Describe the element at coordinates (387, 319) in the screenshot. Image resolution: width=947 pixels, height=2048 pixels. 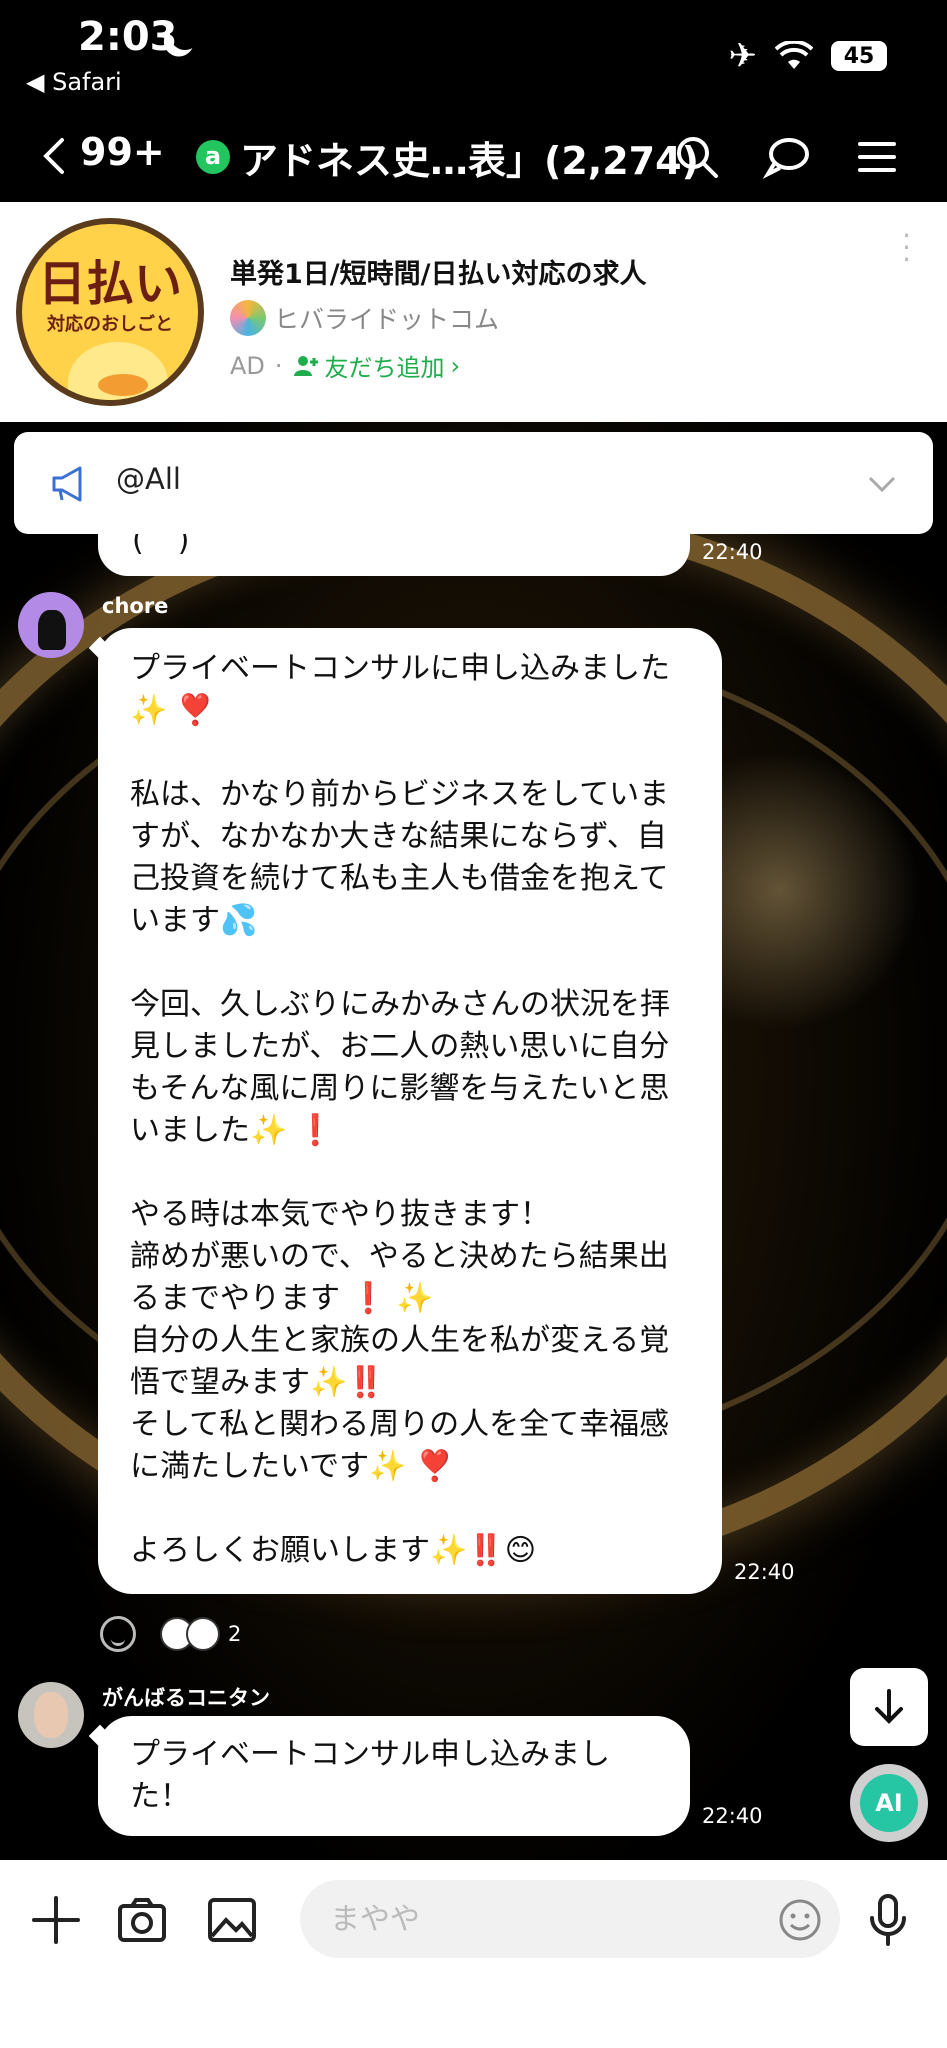
I see `sponsor-name: ヒバライドットコム` at that location.